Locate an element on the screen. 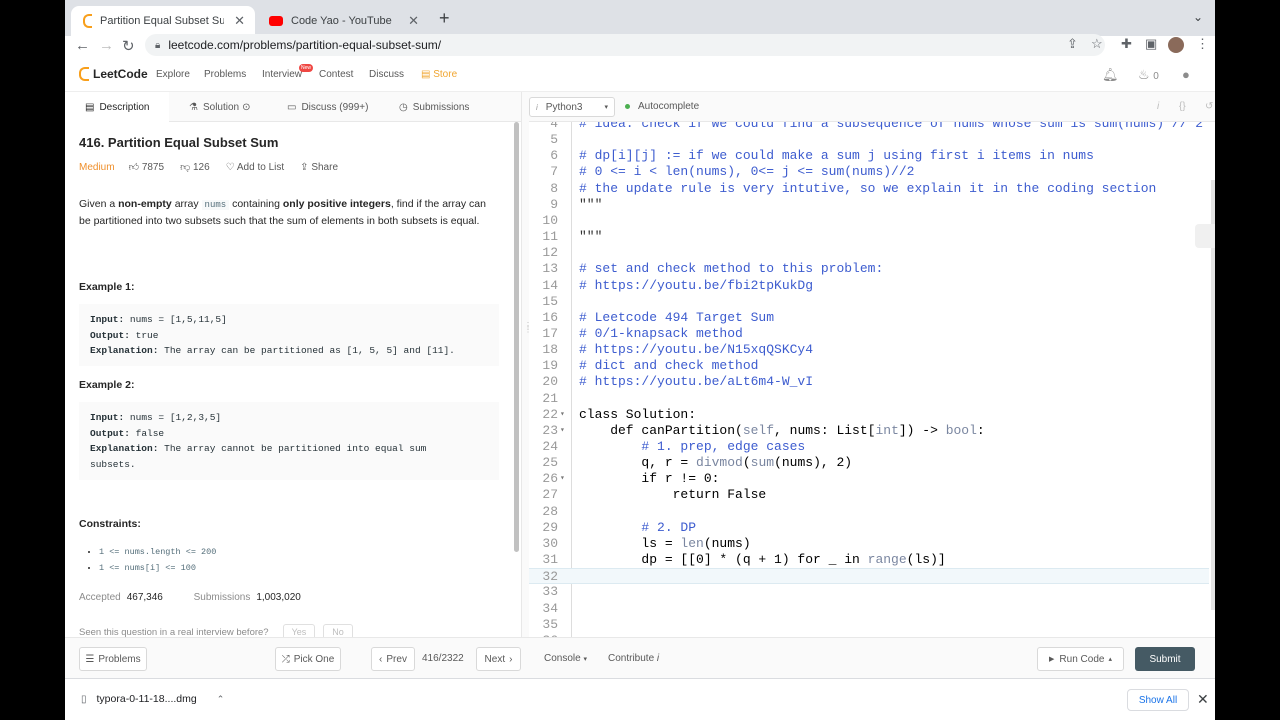  nav-problems: Problems is located at coordinates (225, 74).